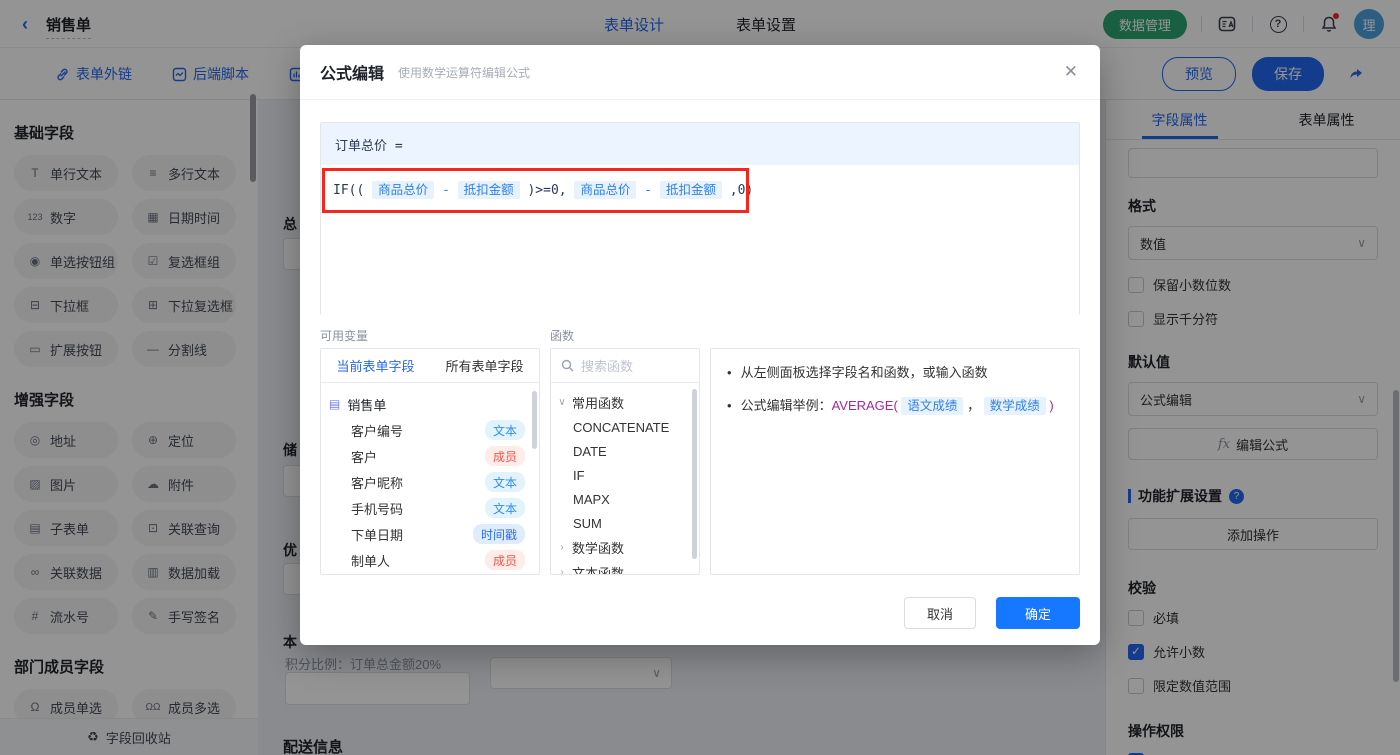 The height and width of the screenshot is (755, 1400). What do you see at coordinates (377, 535) in the screenshot?
I see `variable-name: 下单日期` at bounding box center [377, 535].